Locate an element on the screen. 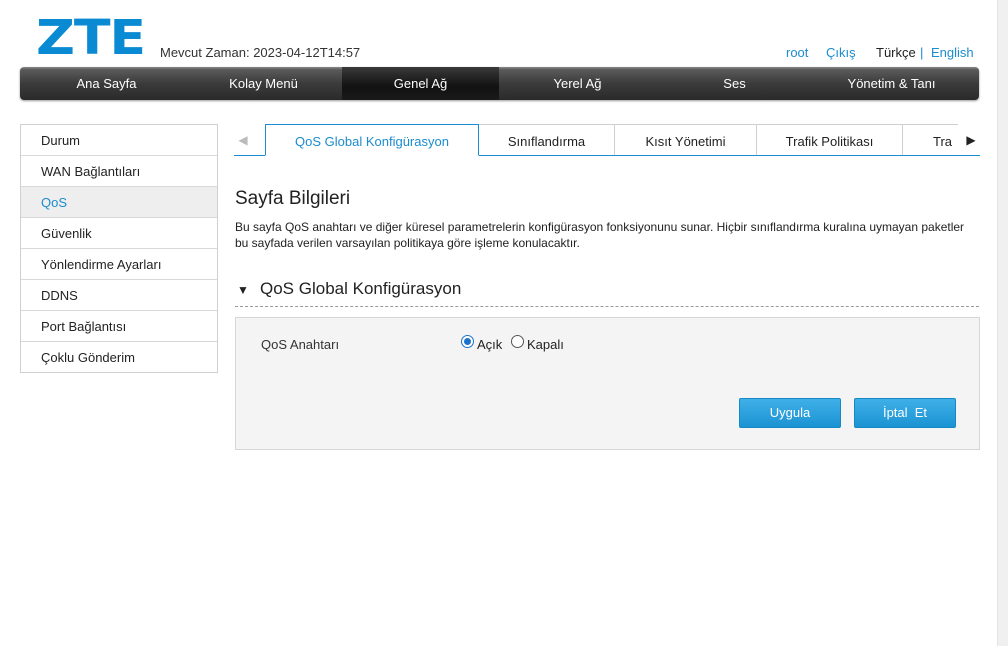 The width and height of the screenshot is (1008, 646). zte-logo: ZTE is located at coordinates (91, 38).